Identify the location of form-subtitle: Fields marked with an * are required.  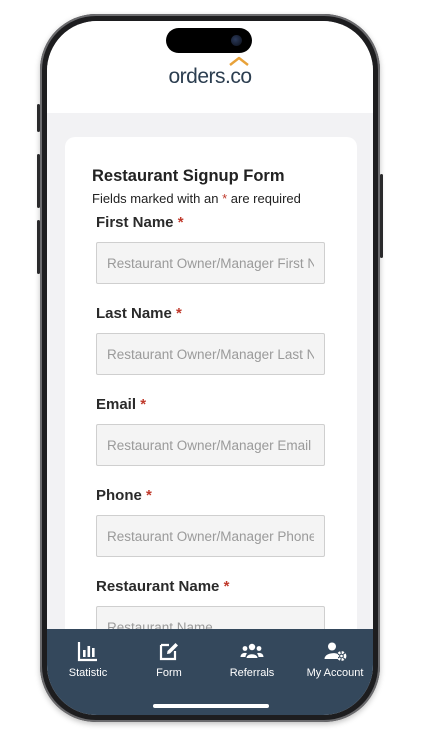
(196, 198).